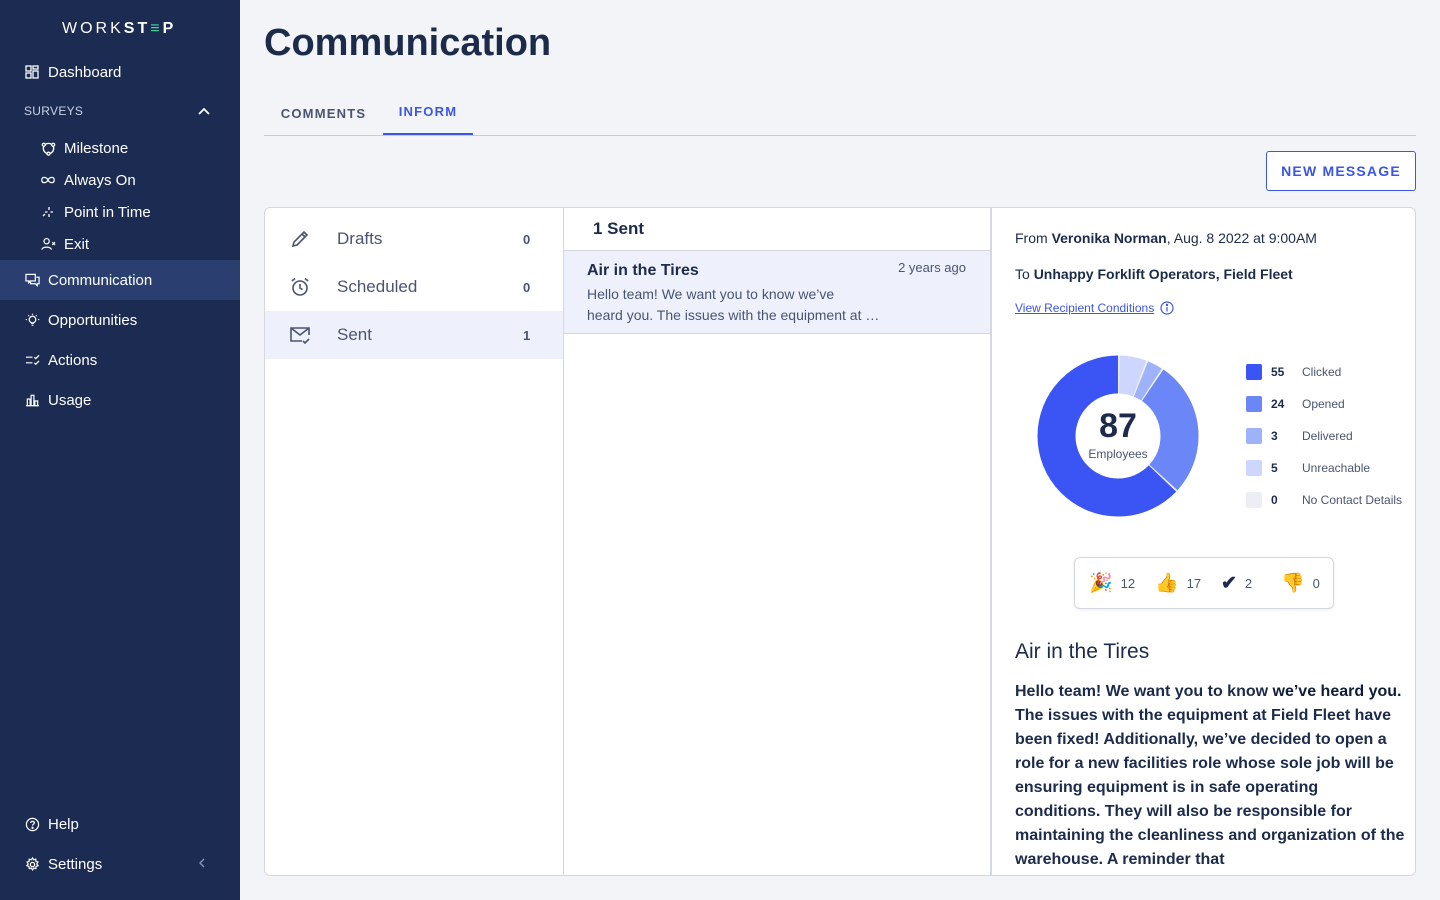 Image resolution: width=1440 pixels, height=900 pixels. What do you see at coordinates (323, 113) in the screenshot?
I see `tab-comments: COMMENTS` at bounding box center [323, 113].